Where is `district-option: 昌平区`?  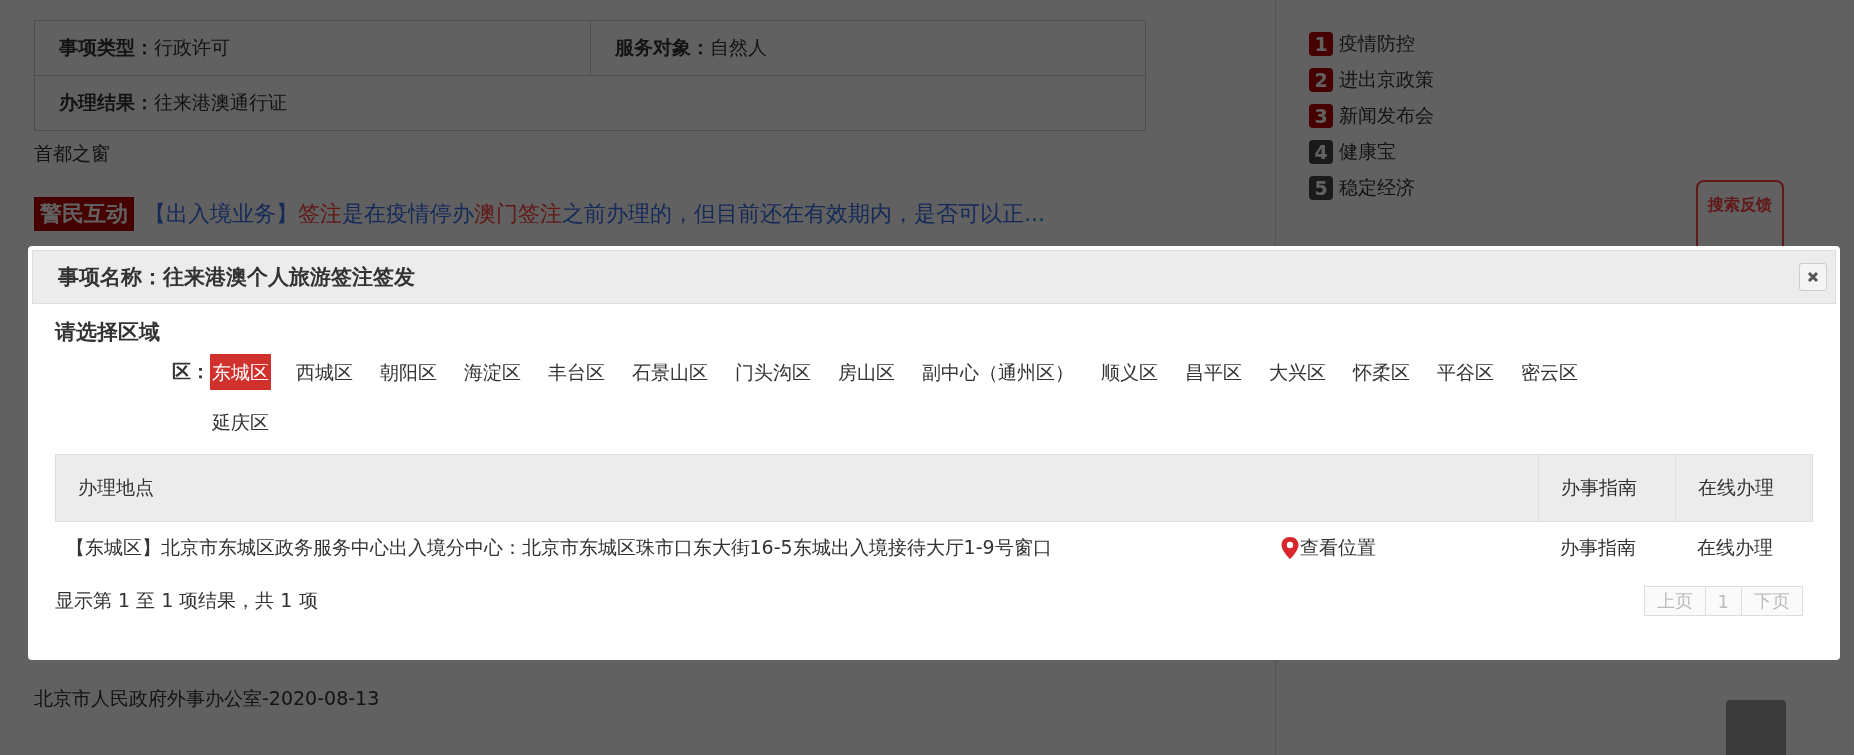
district-option: 昌平区 is located at coordinates (1213, 372).